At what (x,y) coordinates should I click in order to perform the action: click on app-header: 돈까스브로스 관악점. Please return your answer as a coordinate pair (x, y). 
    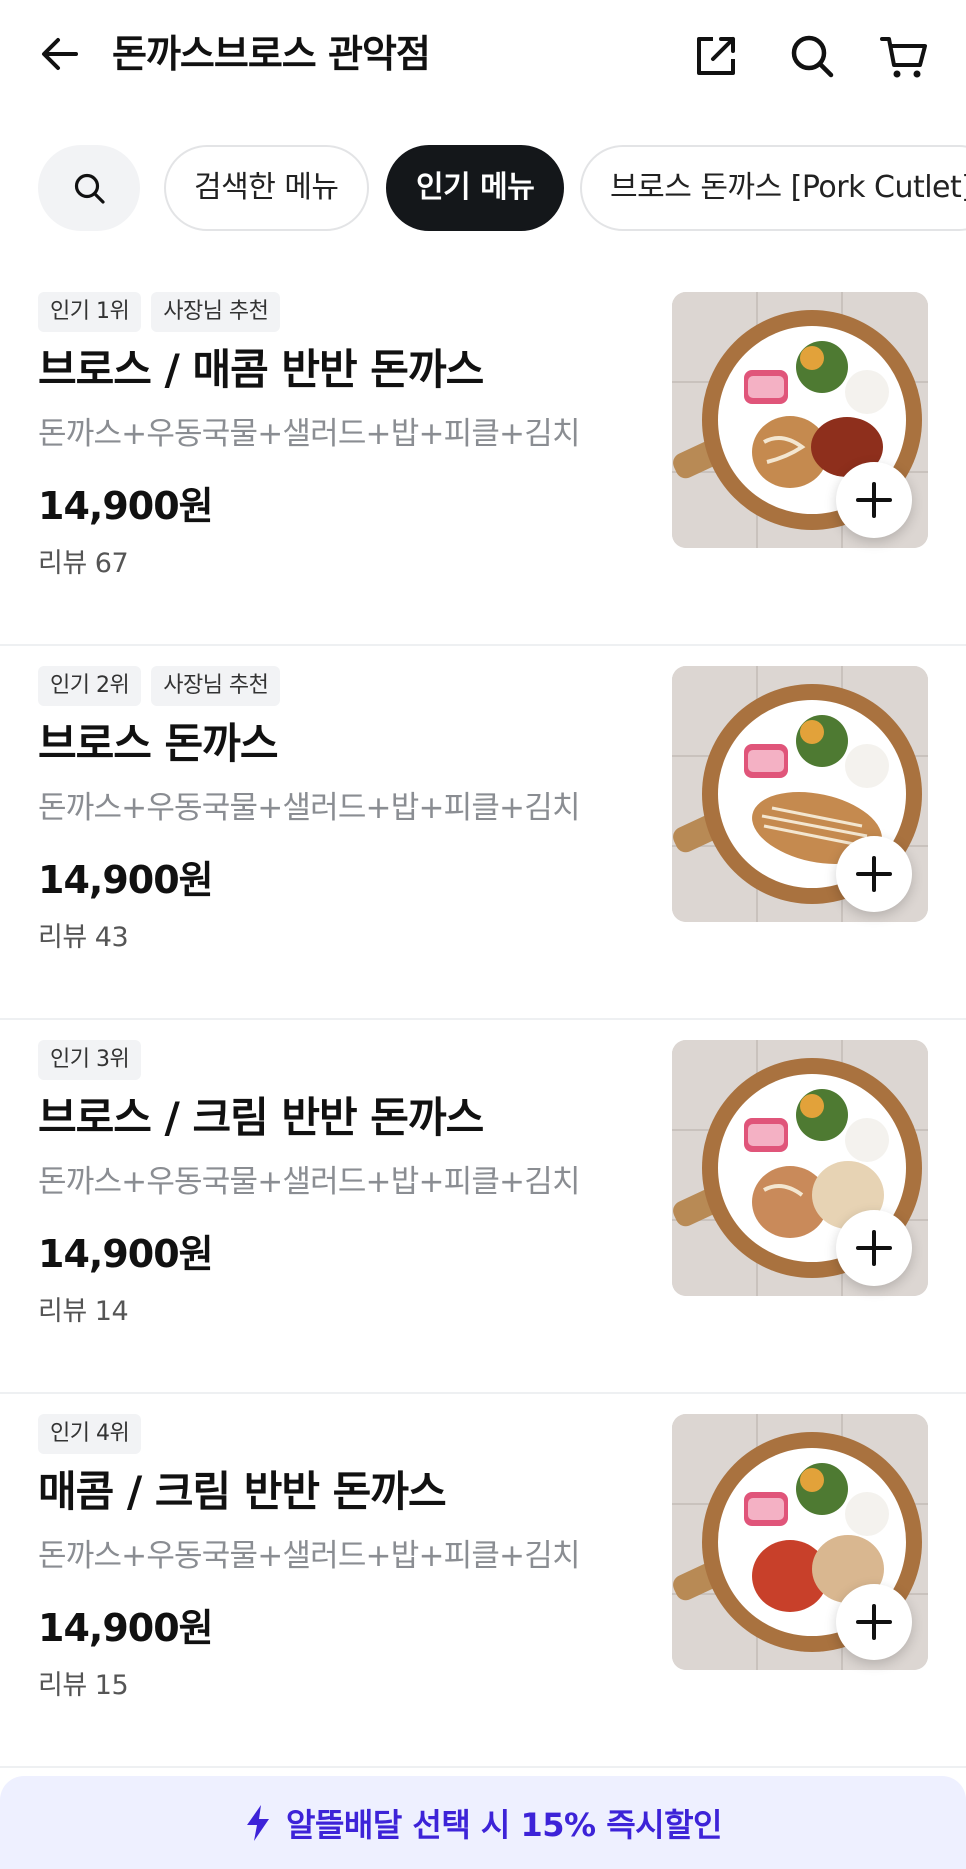
    Looking at the image, I should click on (483, 56).